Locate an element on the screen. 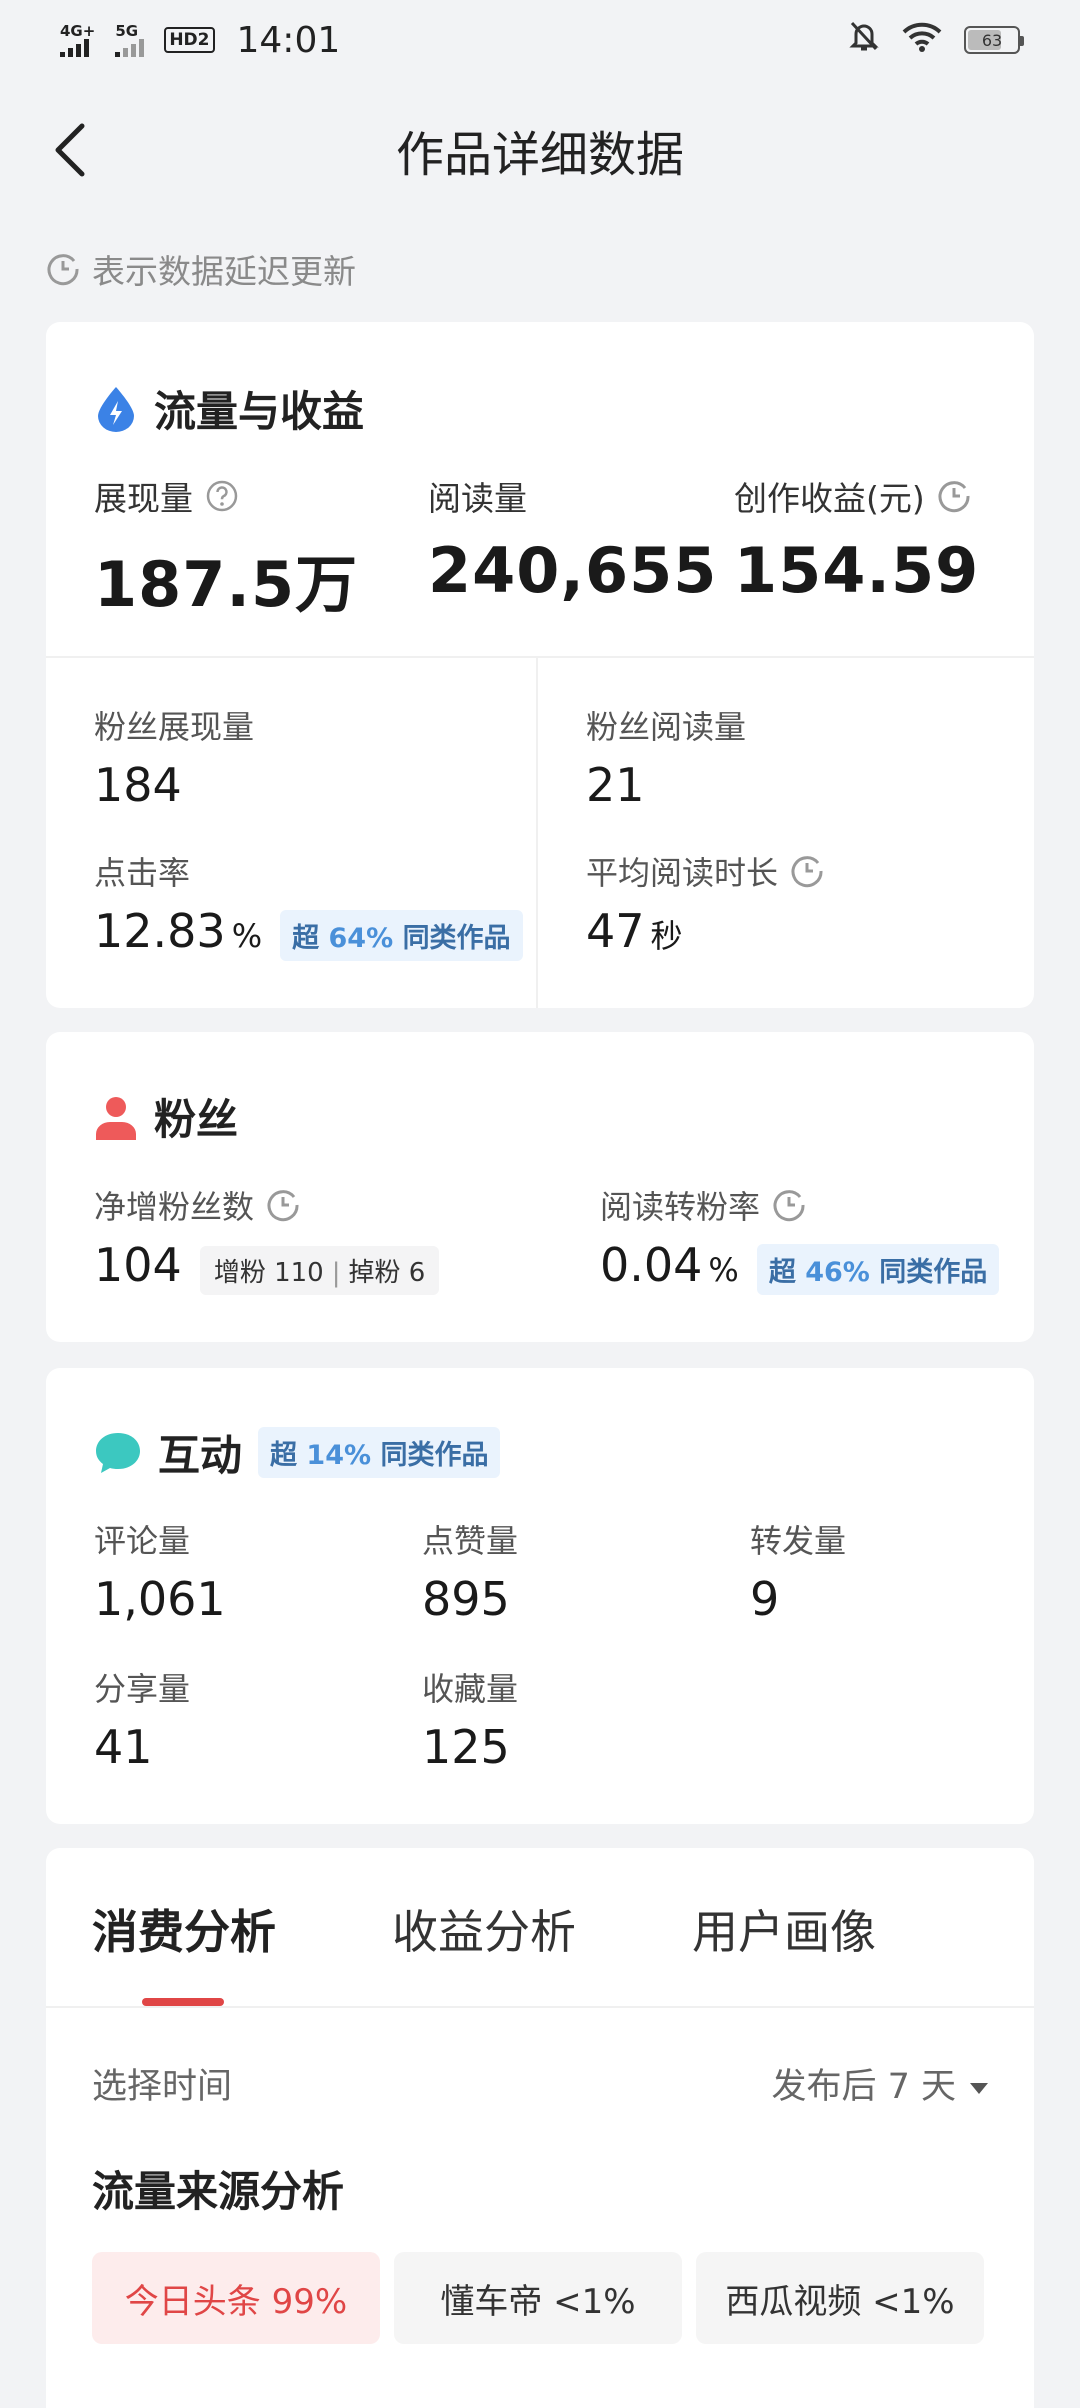 Image resolution: width=1080 pixels, height=2408 pixels. fan-reads-metric: 粉丝阅读量 21 is located at coordinates (666, 757).